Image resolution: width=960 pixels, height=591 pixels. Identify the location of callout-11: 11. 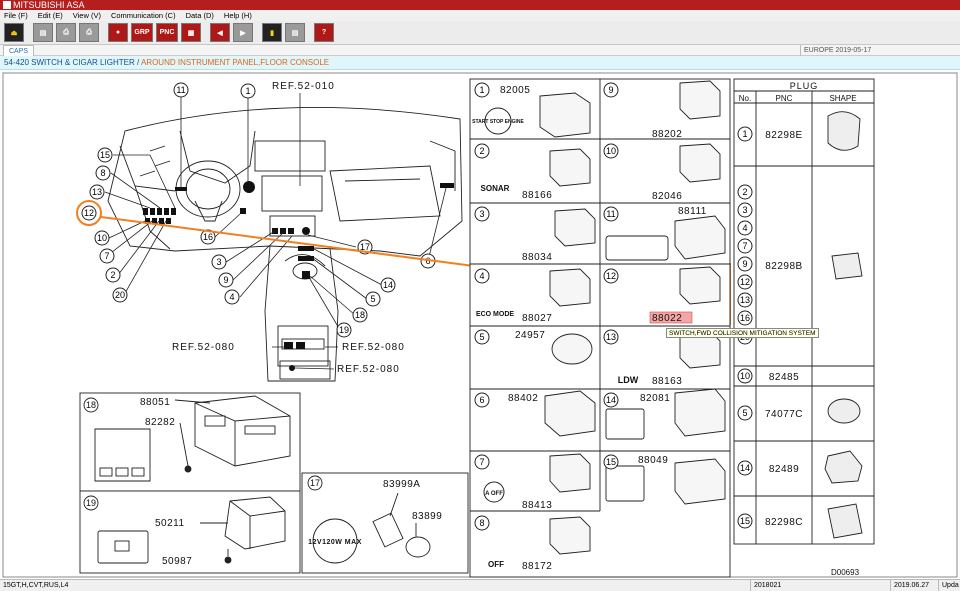
(181, 90).